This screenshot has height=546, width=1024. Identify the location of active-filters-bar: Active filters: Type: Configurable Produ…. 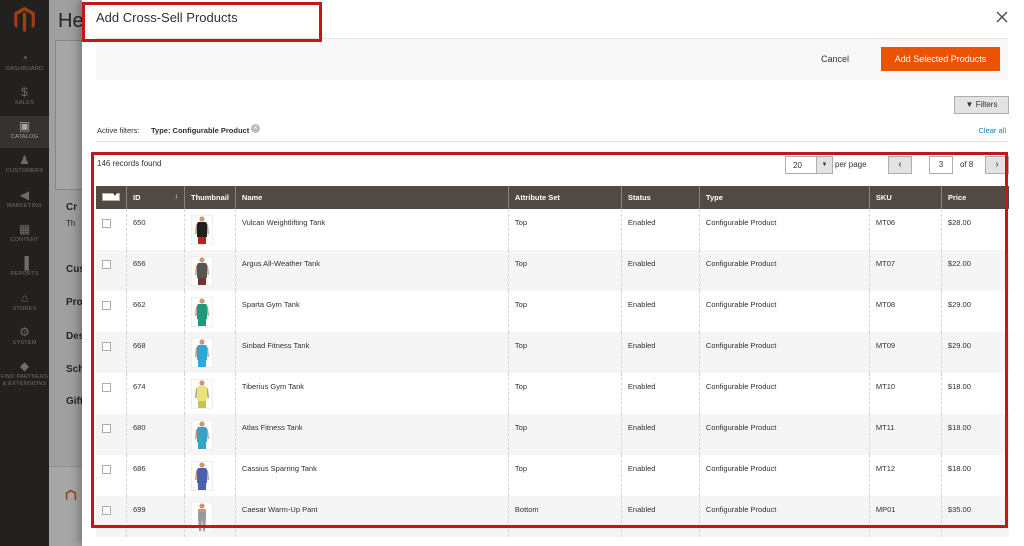
(552, 131).